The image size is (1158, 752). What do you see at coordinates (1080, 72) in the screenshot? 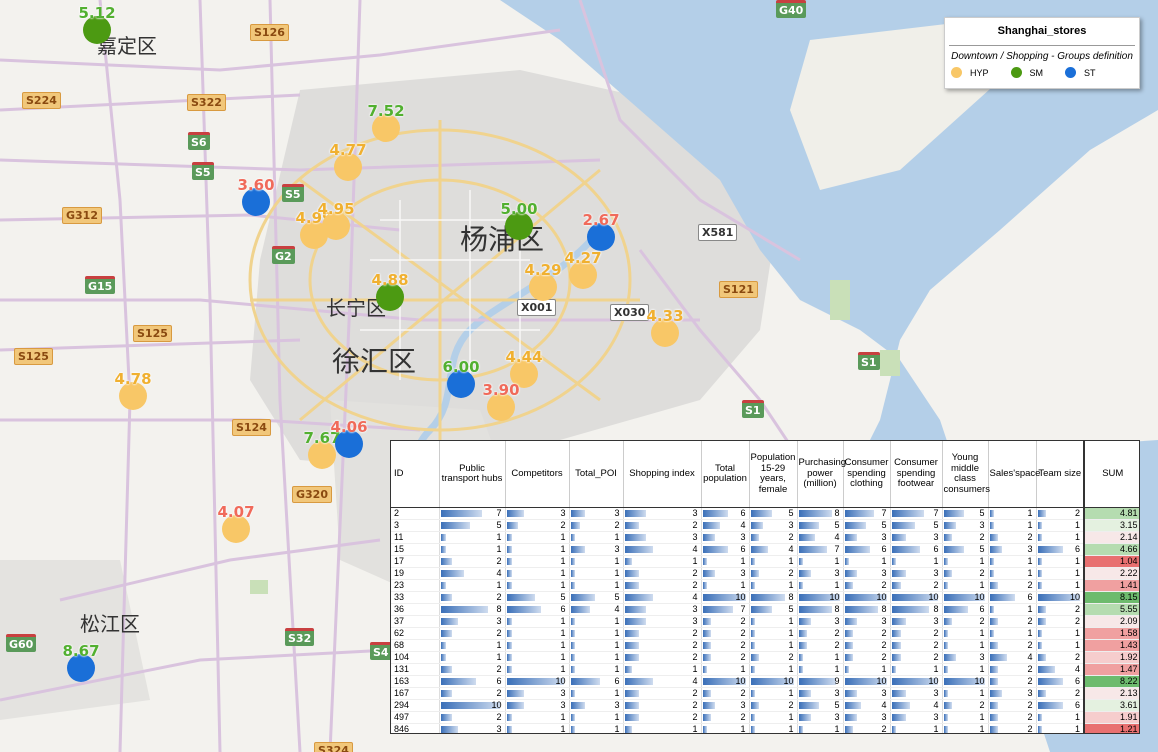
I see `legend-item: ST` at bounding box center [1080, 72].